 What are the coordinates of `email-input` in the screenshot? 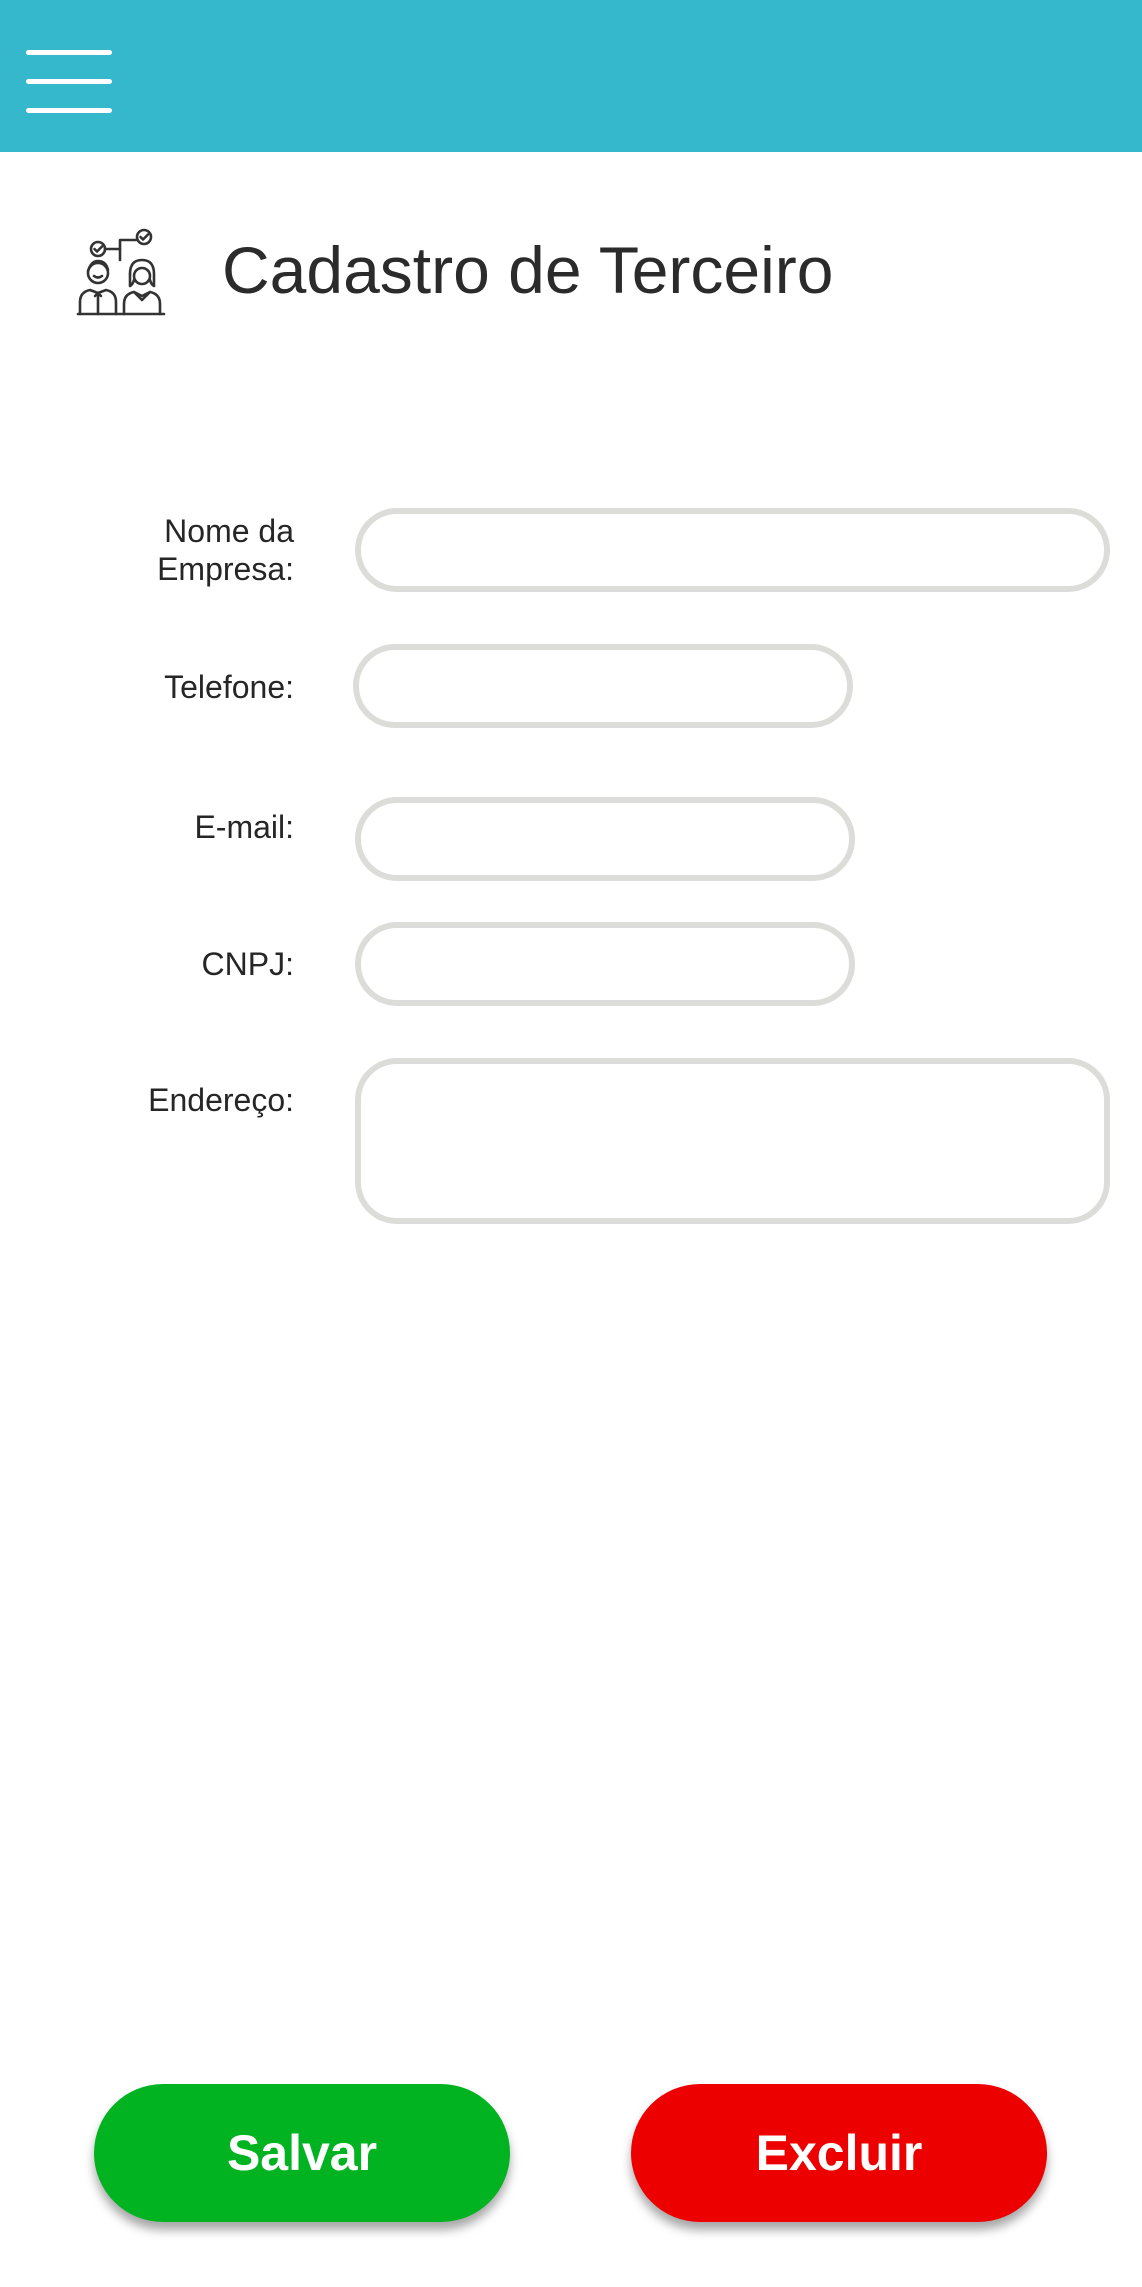 It's located at (605, 839).